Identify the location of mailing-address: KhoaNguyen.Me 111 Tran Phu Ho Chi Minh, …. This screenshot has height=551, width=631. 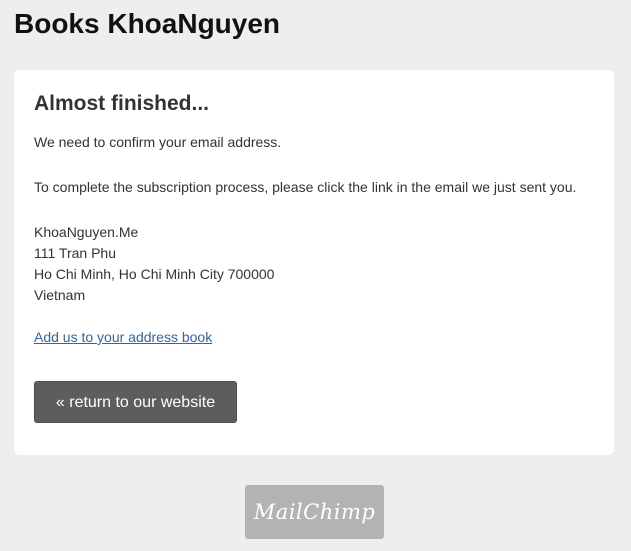
(154, 264).